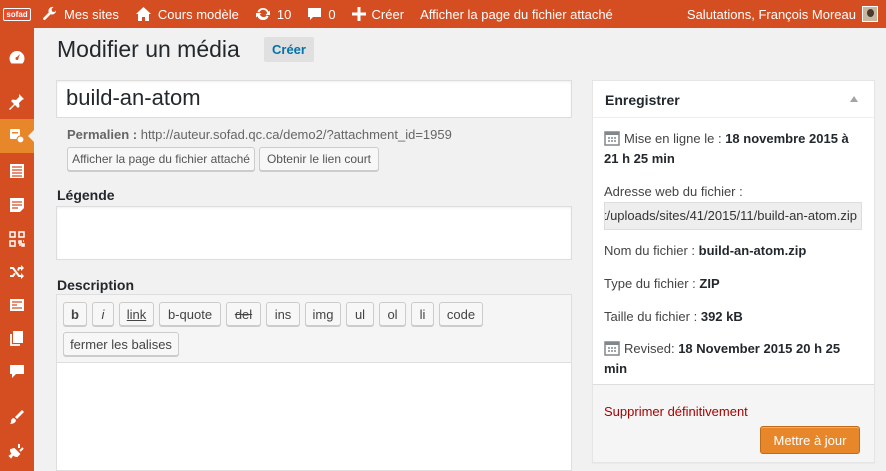  What do you see at coordinates (358, 14) in the screenshot?
I see `plus-icon` at bounding box center [358, 14].